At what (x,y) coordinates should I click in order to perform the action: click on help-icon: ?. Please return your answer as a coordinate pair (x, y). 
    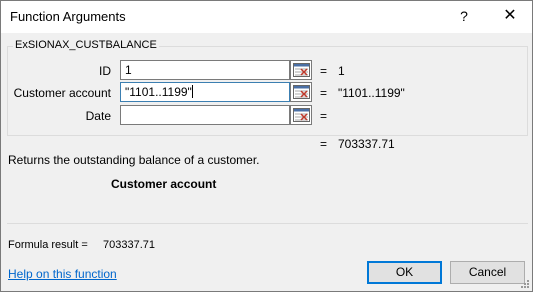
    Looking at the image, I should click on (464, 16).